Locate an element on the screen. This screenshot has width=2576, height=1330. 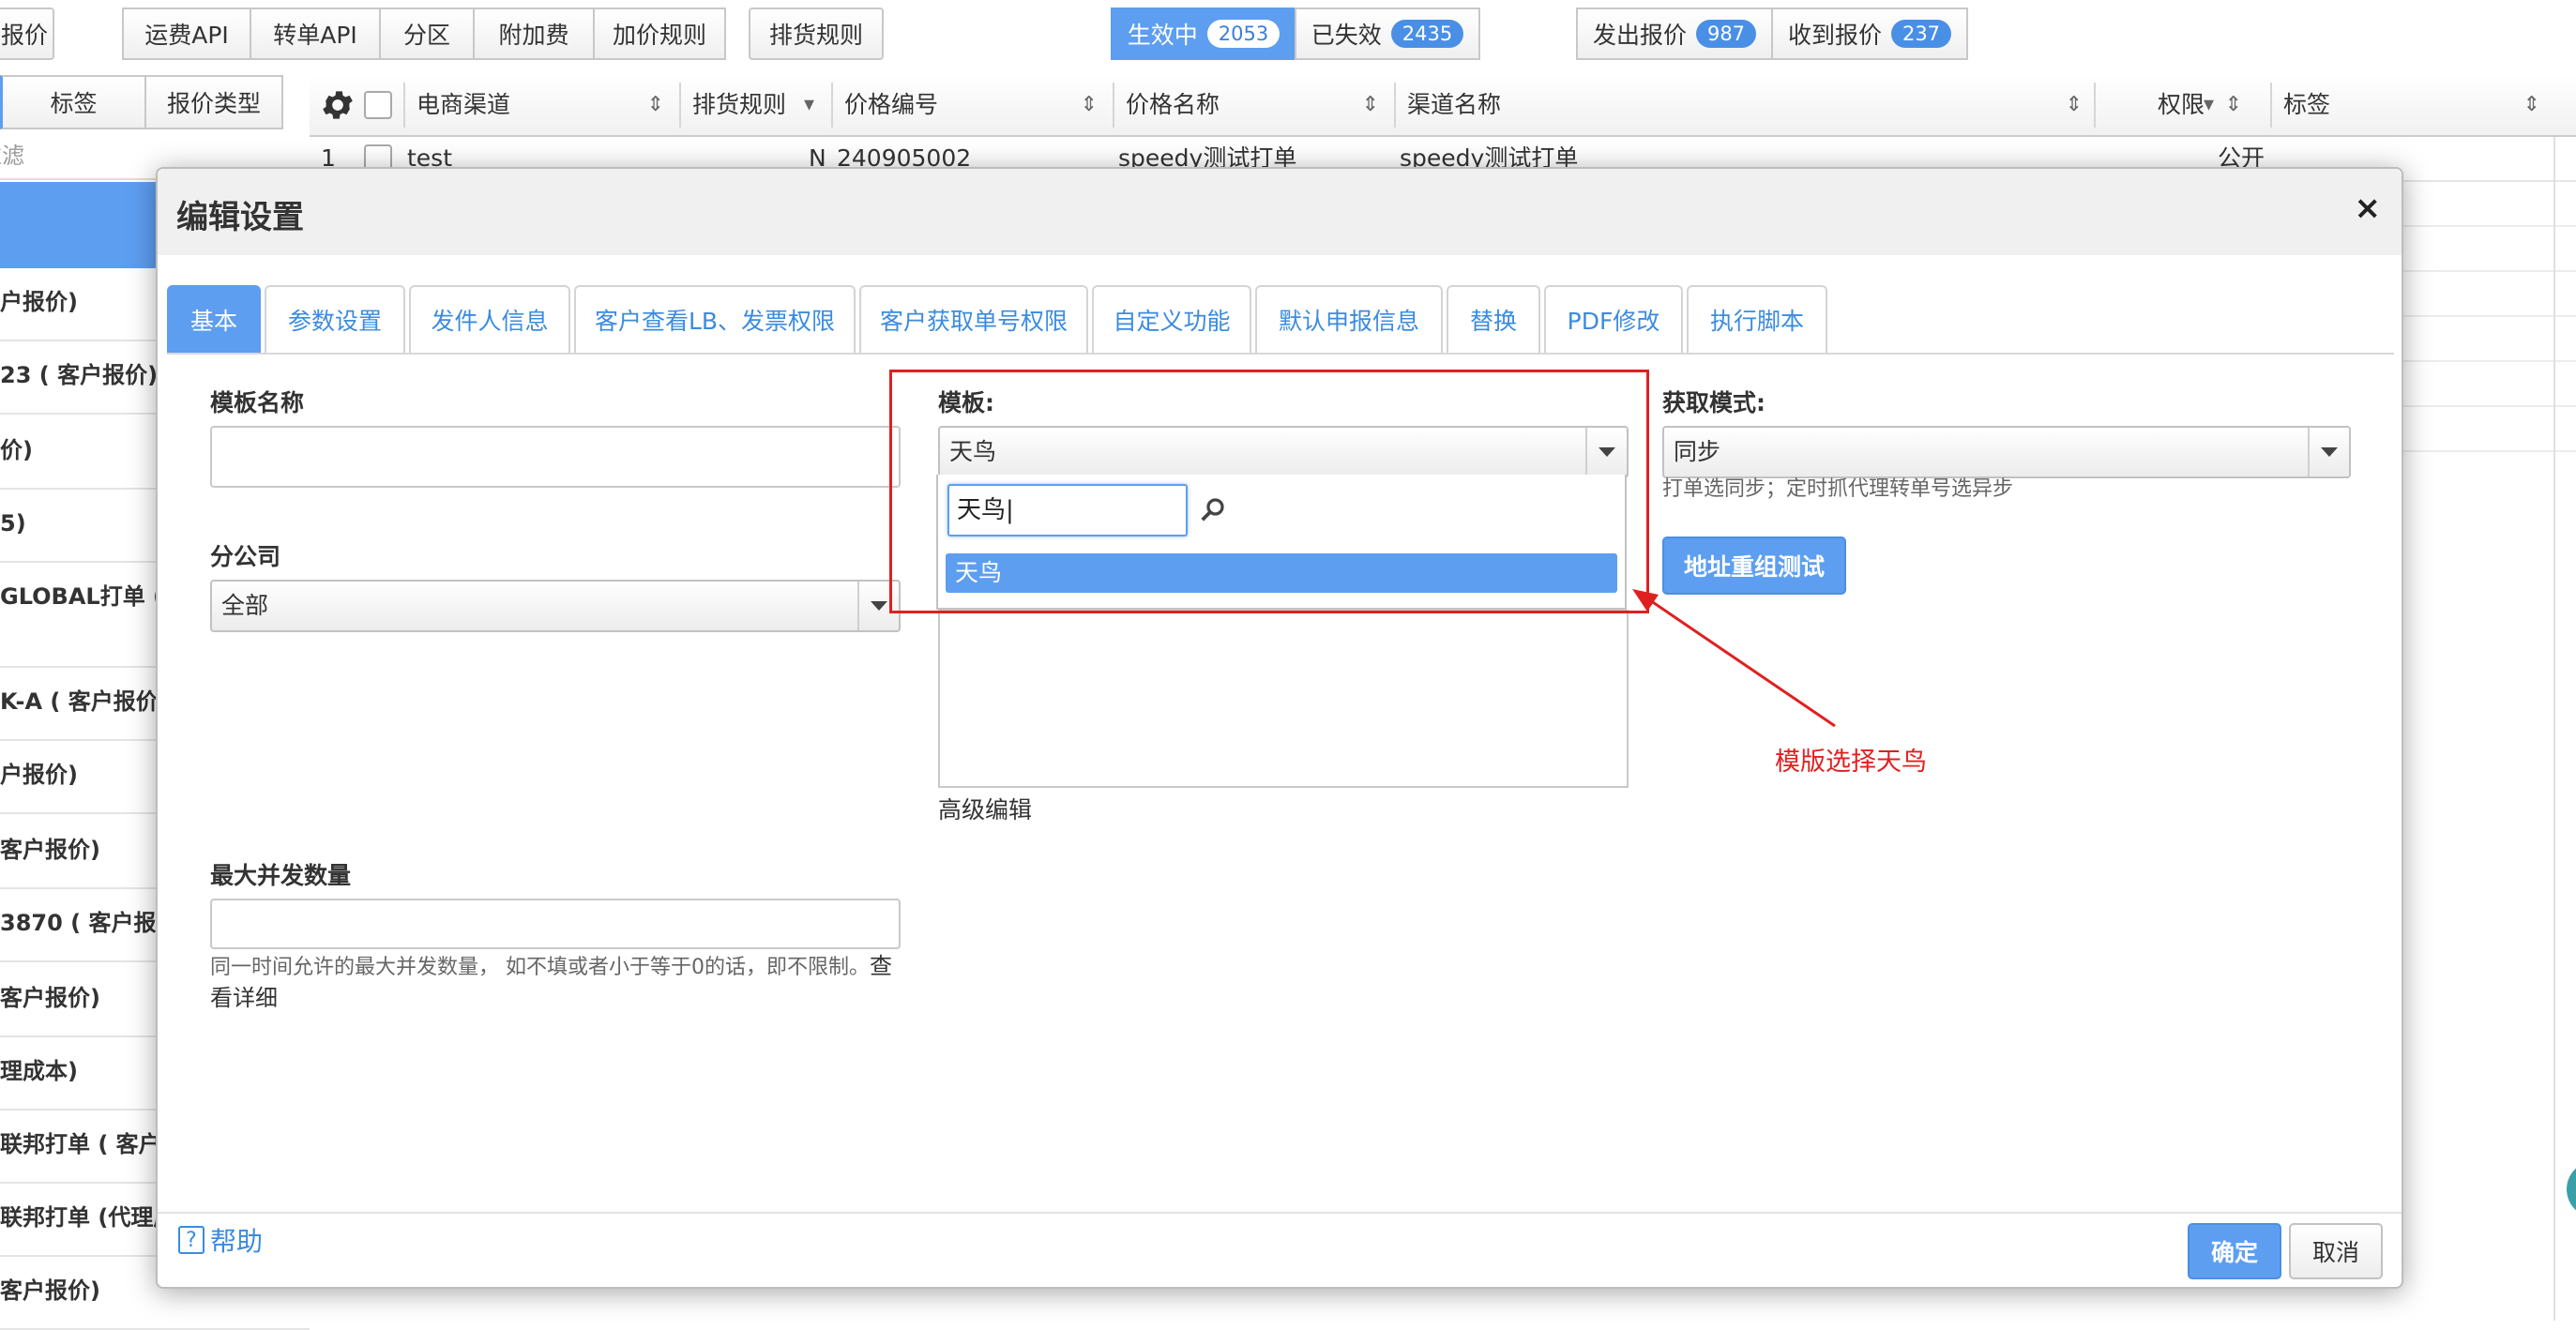
address-test-button: 地址重组测试 is located at coordinates (1754, 566).